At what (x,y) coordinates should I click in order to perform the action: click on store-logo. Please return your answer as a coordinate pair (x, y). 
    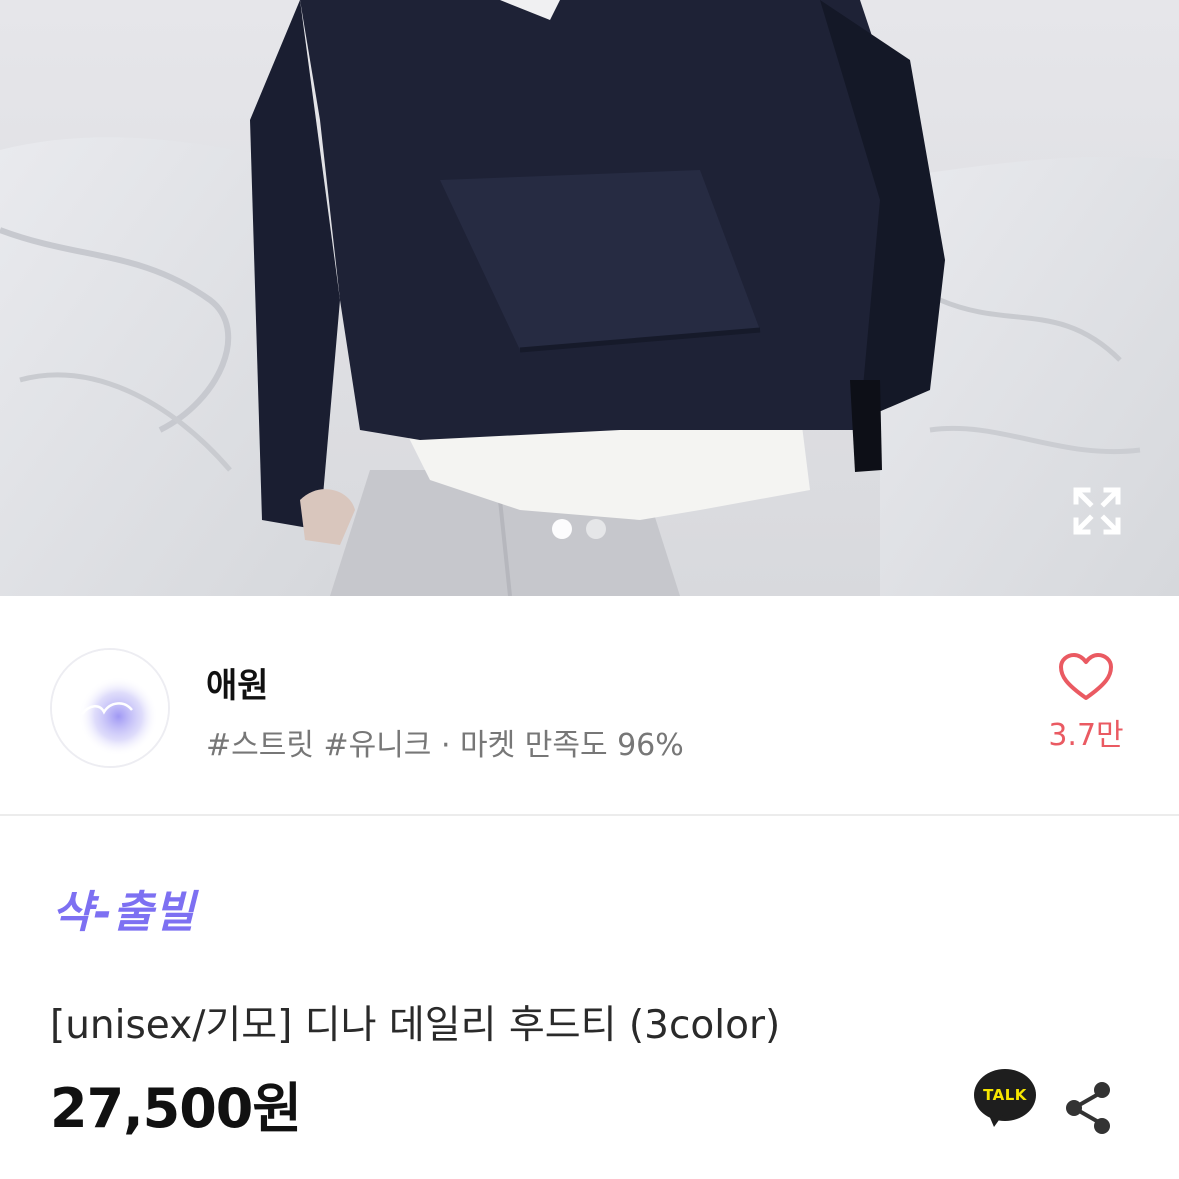
    Looking at the image, I should click on (110, 708).